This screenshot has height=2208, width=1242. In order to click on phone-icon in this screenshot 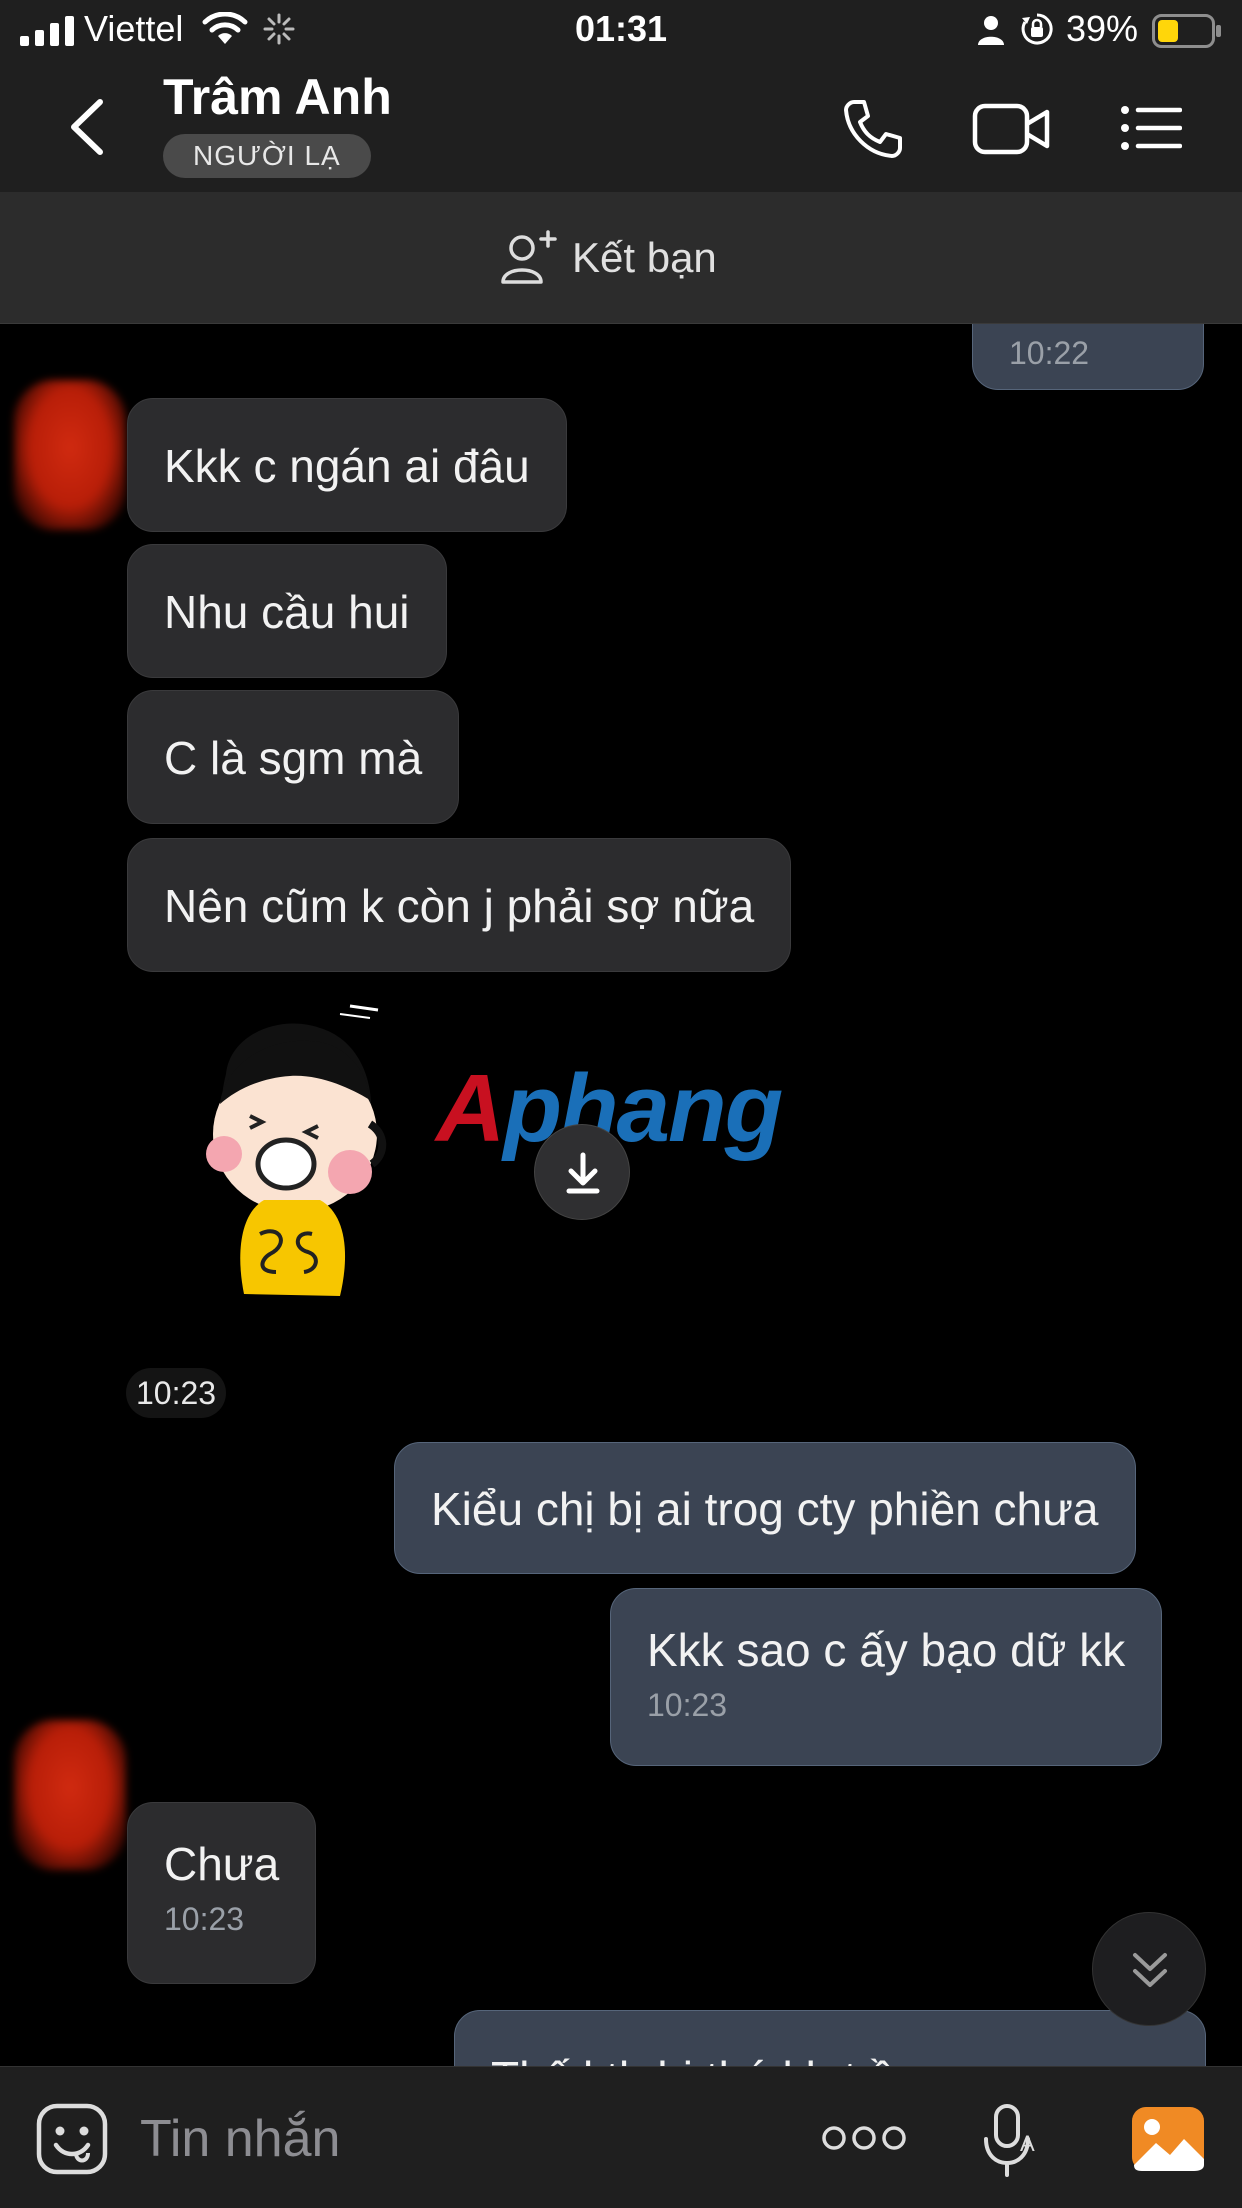, I will do `click(872, 128)`.